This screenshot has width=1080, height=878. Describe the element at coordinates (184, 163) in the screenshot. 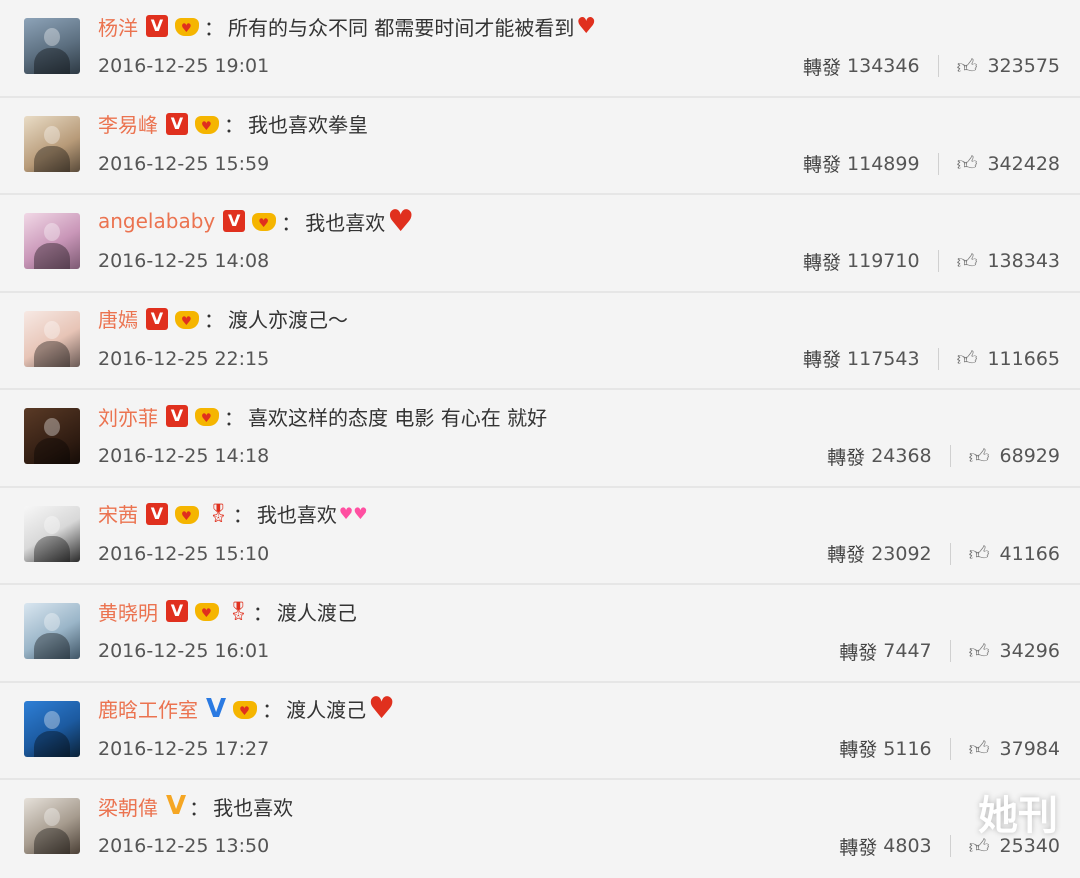

I see `comment-time: 2016-12-25 15:59` at that location.